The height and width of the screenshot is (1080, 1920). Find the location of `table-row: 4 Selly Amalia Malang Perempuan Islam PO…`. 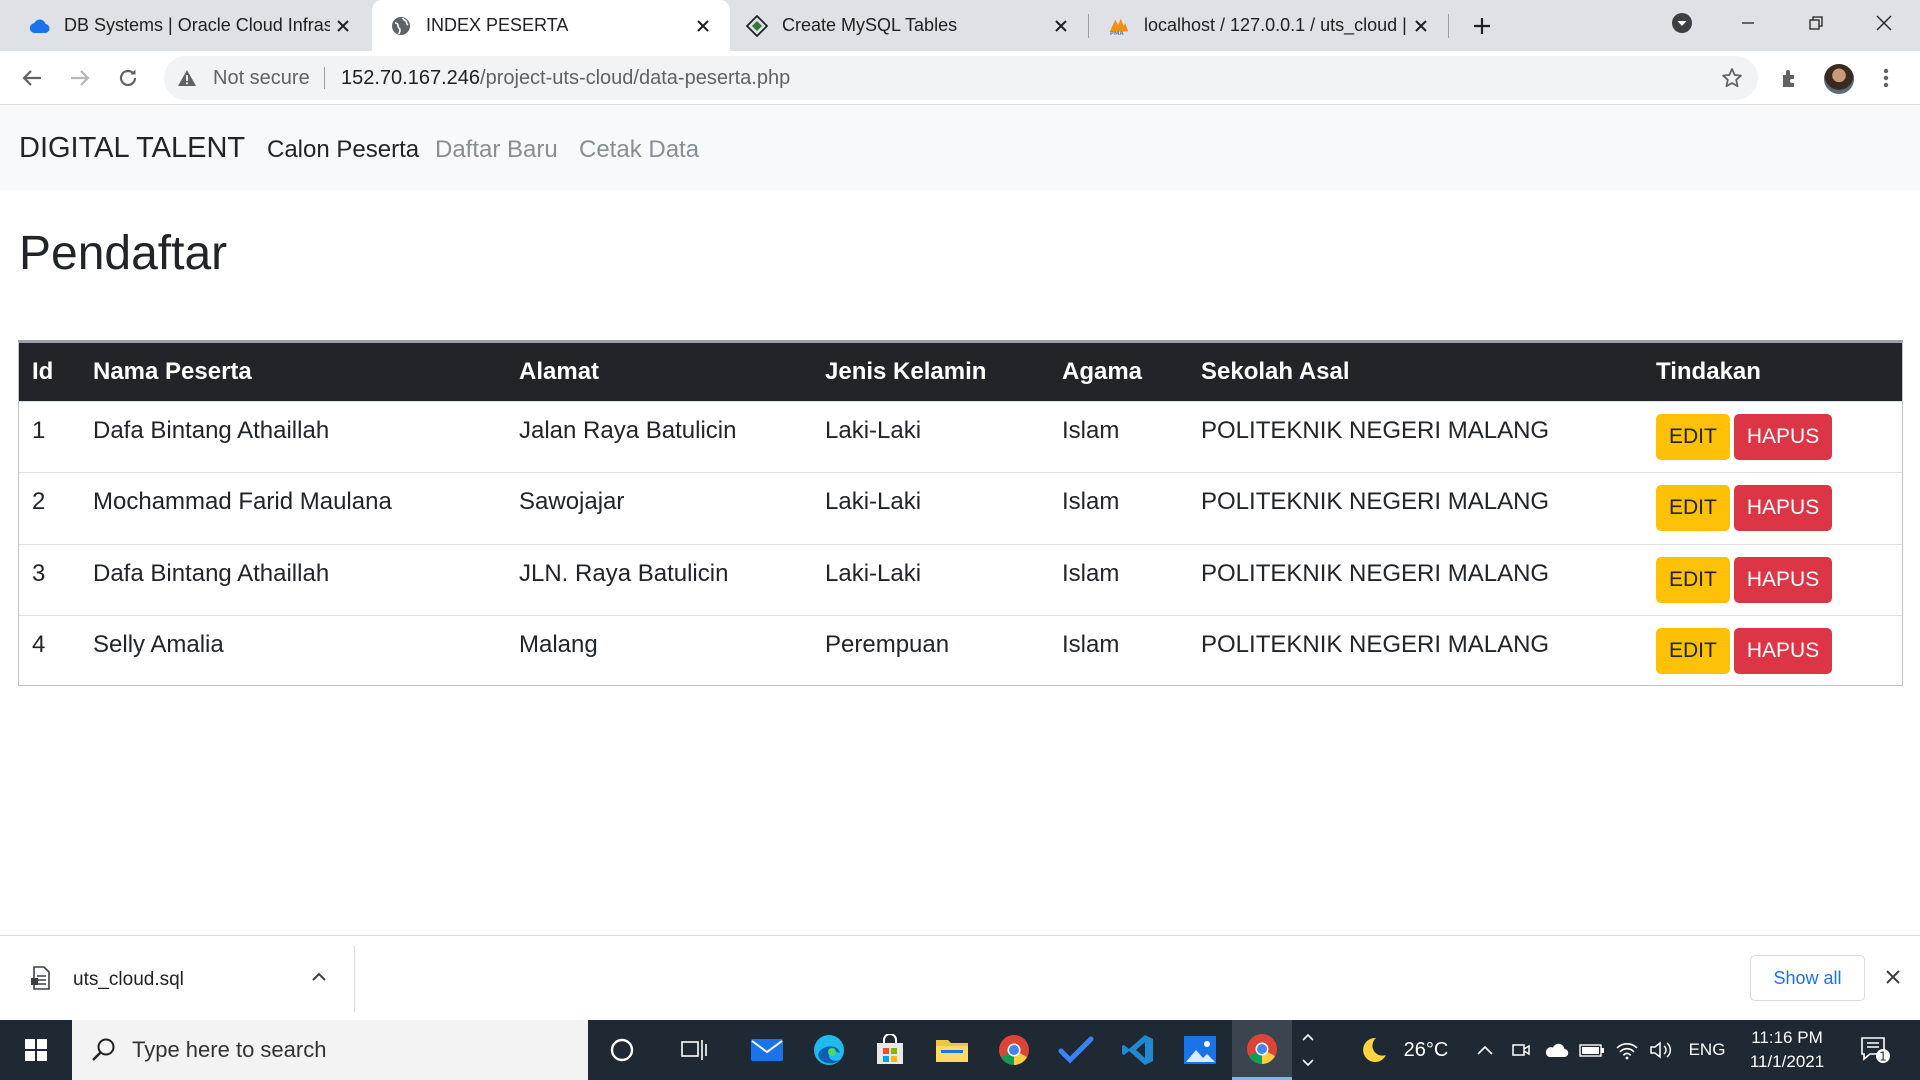

table-row: 4 Selly Amalia Malang Perempuan Islam PO… is located at coordinates (960, 651).